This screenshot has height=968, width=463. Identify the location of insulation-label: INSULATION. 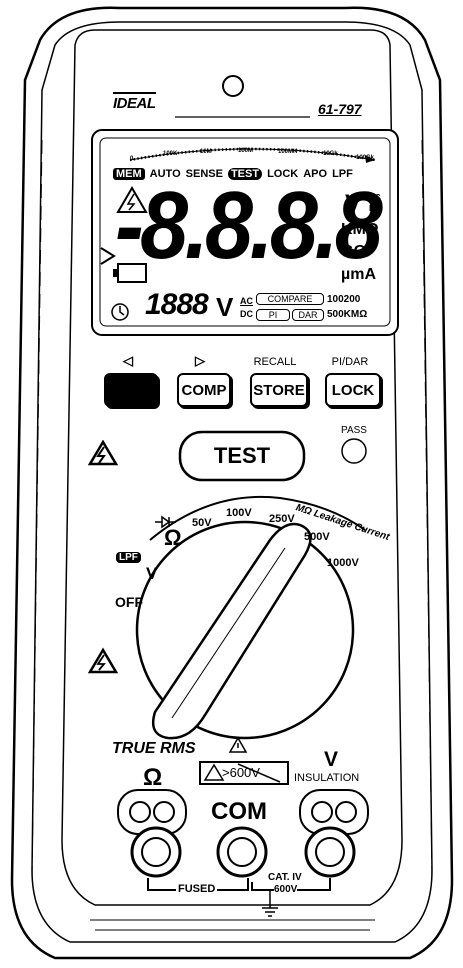
(327, 778).